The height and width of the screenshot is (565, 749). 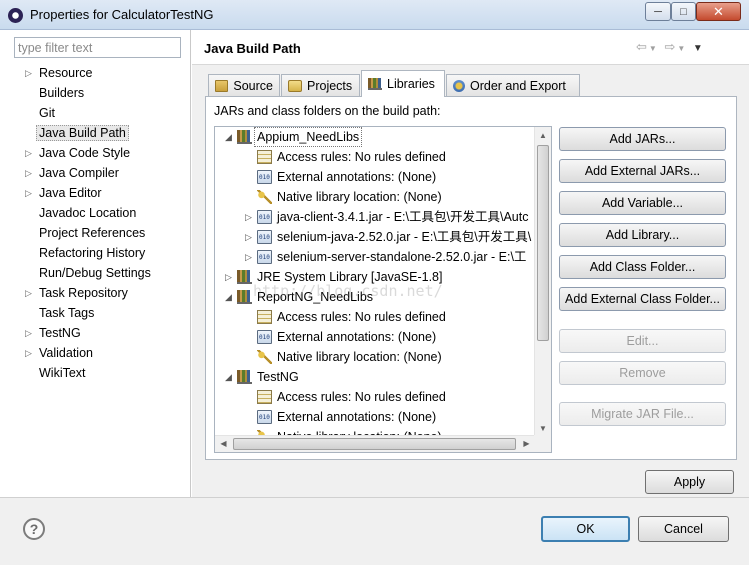 I want to click on minimize-button: ─, so click(x=658, y=11).